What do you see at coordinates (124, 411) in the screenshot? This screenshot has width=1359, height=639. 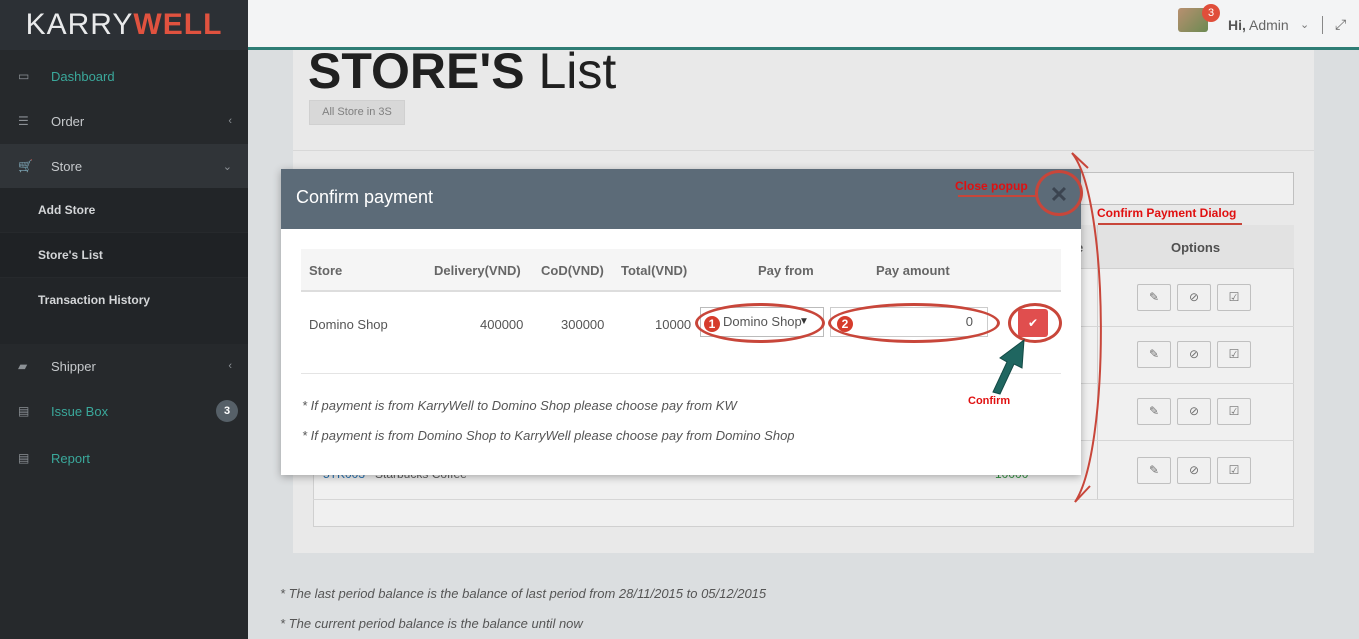 I see `sidebar-item-issue-box: ▤ Issue Box 3` at bounding box center [124, 411].